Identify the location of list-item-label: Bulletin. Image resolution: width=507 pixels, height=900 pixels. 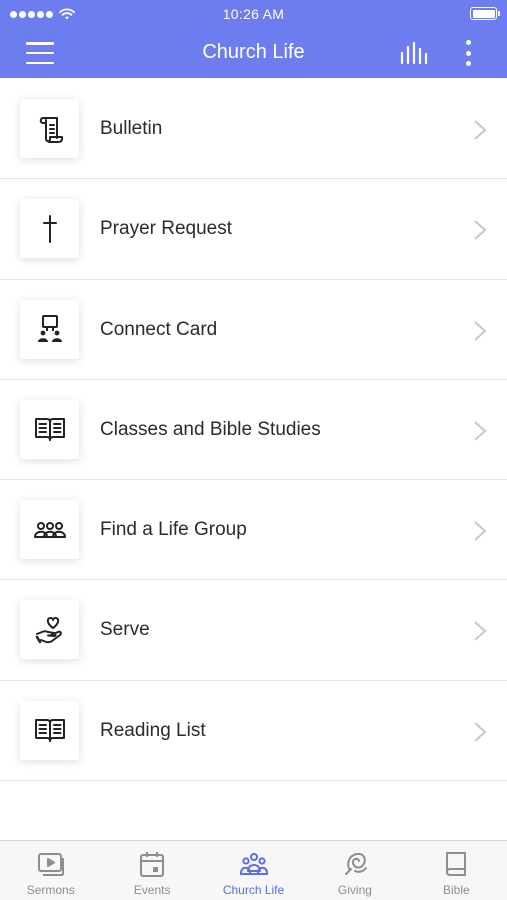
(131, 128).